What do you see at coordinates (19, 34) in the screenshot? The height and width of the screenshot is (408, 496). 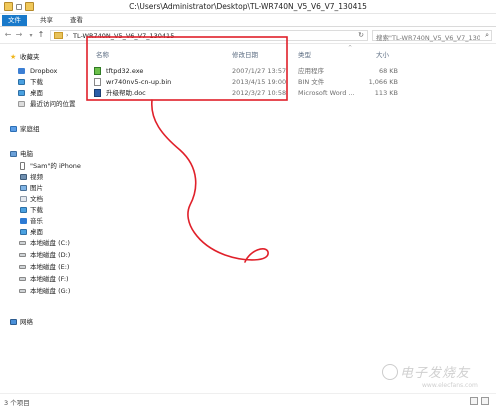 I see `forward-arrow-icon: →` at bounding box center [19, 34].